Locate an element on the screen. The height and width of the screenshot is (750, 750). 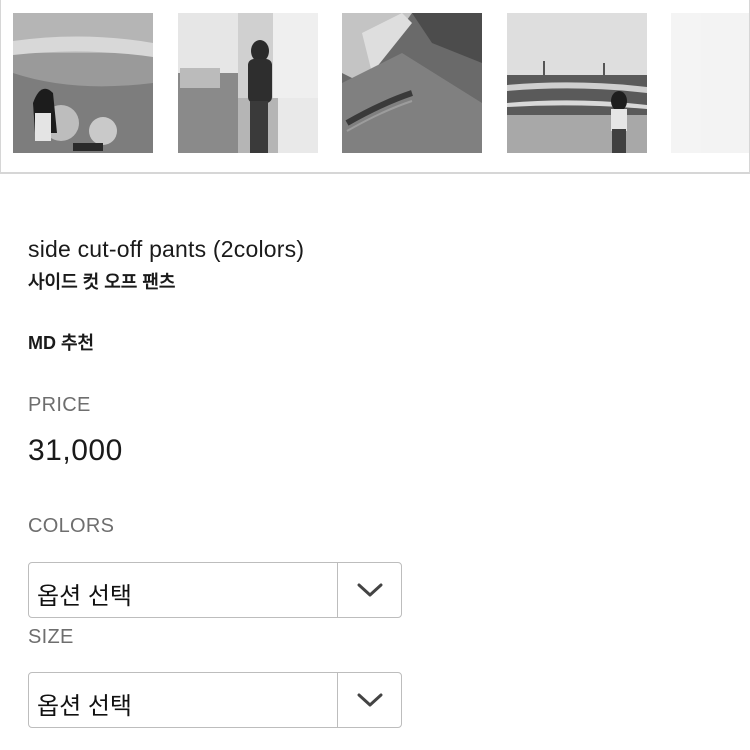
price-value: 31,000 is located at coordinates (75, 450).